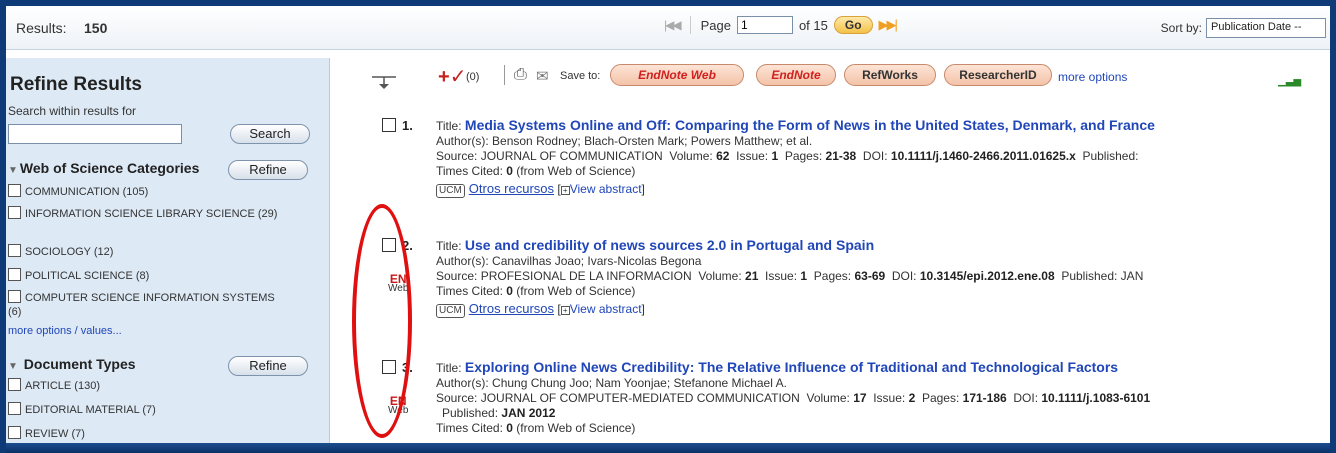 The height and width of the screenshot is (453, 1336). What do you see at coordinates (385, 82) in the screenshot?
I see `select-all-arrow-icon` at bounding box center [385, 82].